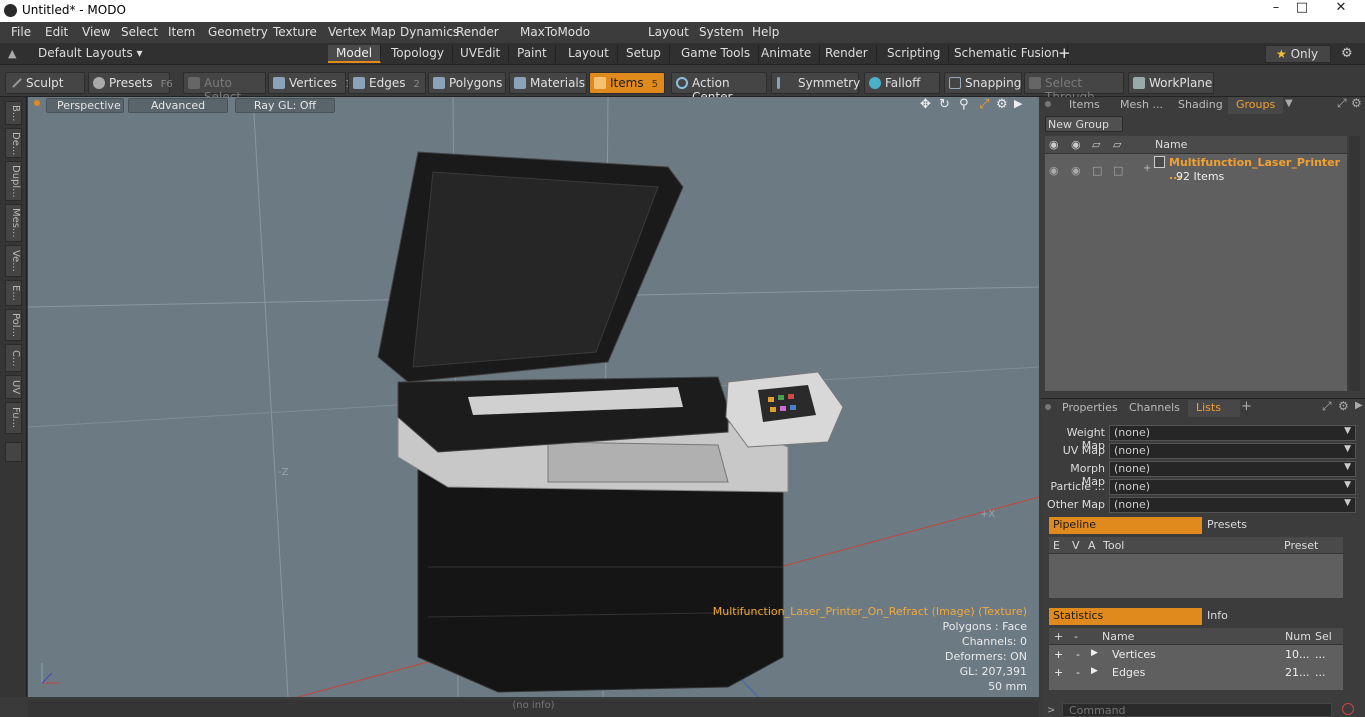  Describe the element at coordinates (964, 104) in the screenshot. I see `zoom-view-icon: ⚲` at that location.